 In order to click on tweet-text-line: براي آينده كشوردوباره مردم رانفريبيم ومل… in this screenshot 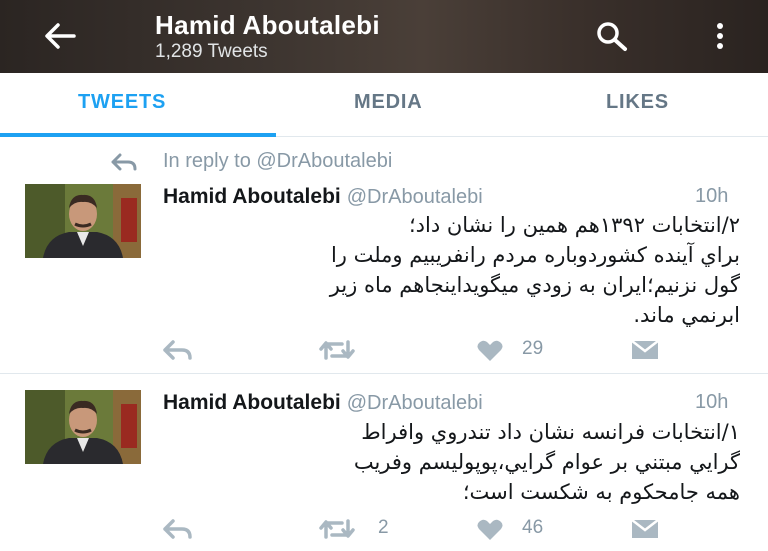, I will do `click(535, 255)`.